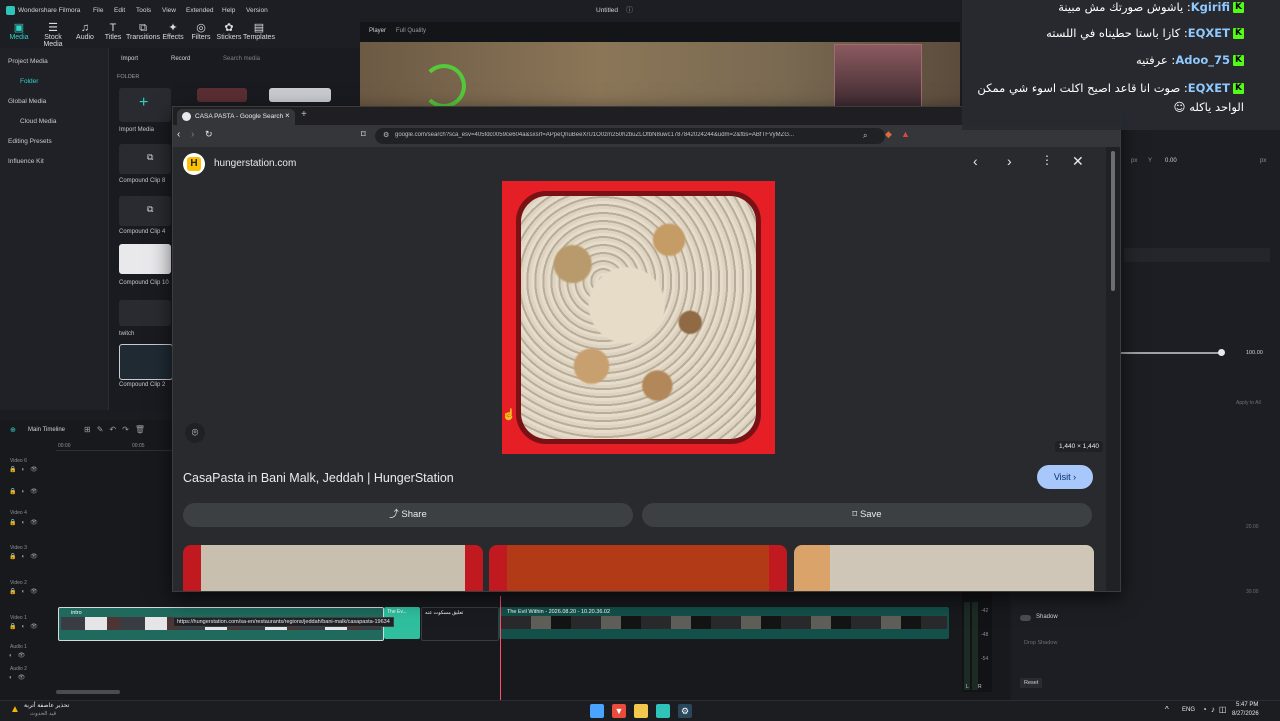 This screenshot has width=1280, height=721. Describe the element at coordinates (28, 61) in the screenshot. I see `sidebar-project-media: Project Media` at that location.